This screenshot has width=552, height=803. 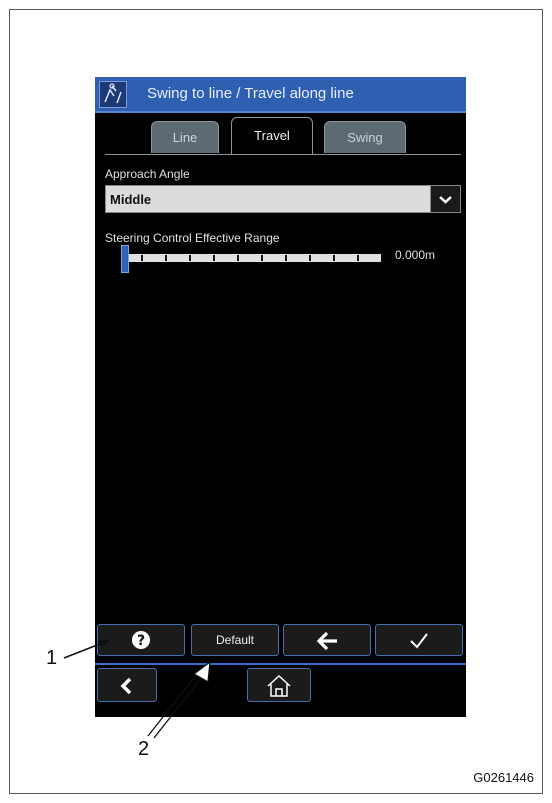 I want to click on window-title: Swing to line / Travel along line, so click(x=250, y=93).